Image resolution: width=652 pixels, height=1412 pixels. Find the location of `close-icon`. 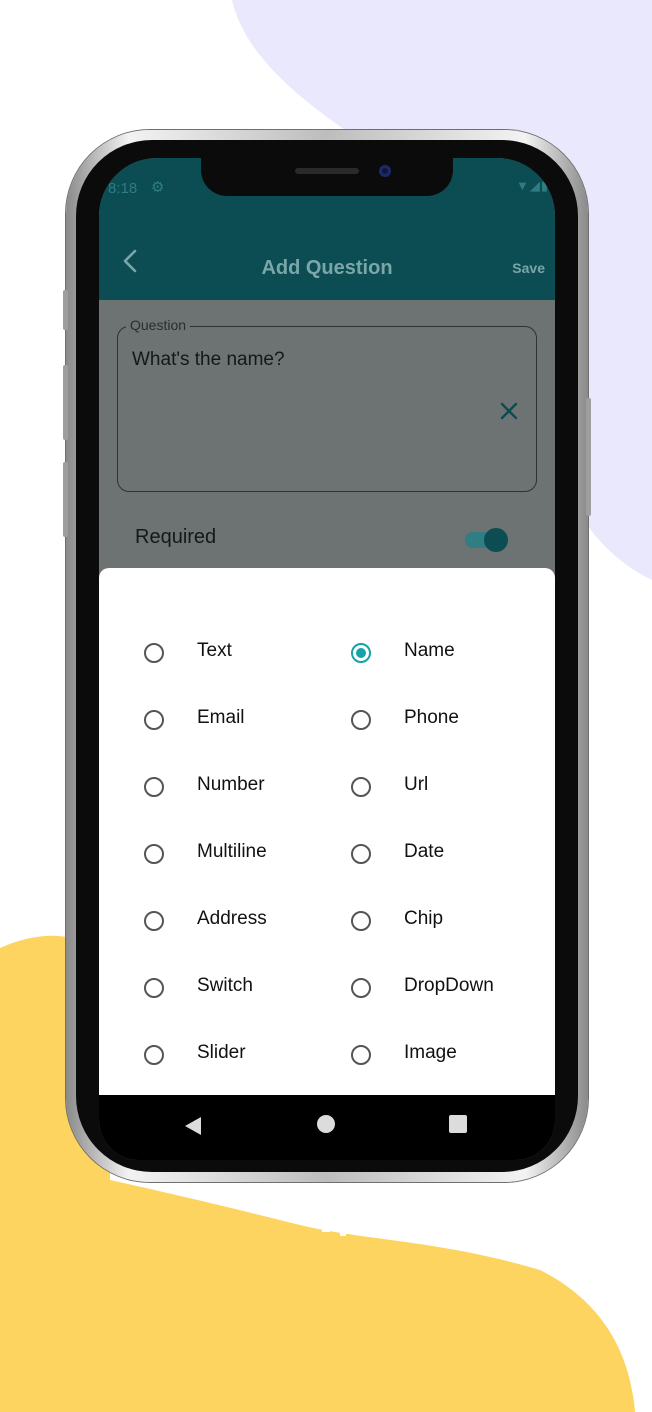

close-icon is located at coordinates (509, 411).